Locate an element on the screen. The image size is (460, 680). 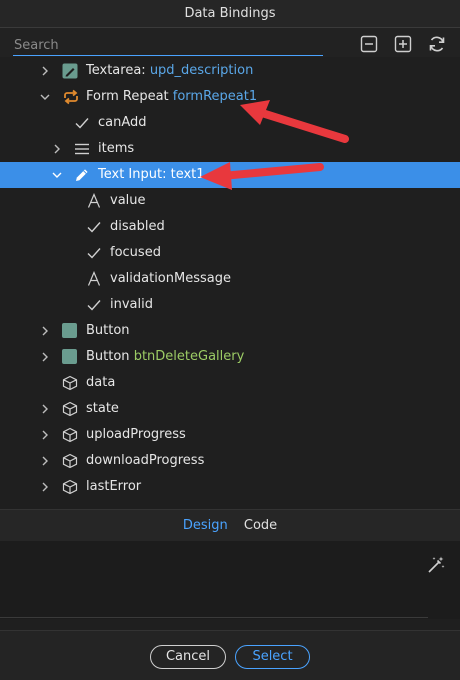
tree-item-label: downloadProgress is located at coordinates (145, 460).